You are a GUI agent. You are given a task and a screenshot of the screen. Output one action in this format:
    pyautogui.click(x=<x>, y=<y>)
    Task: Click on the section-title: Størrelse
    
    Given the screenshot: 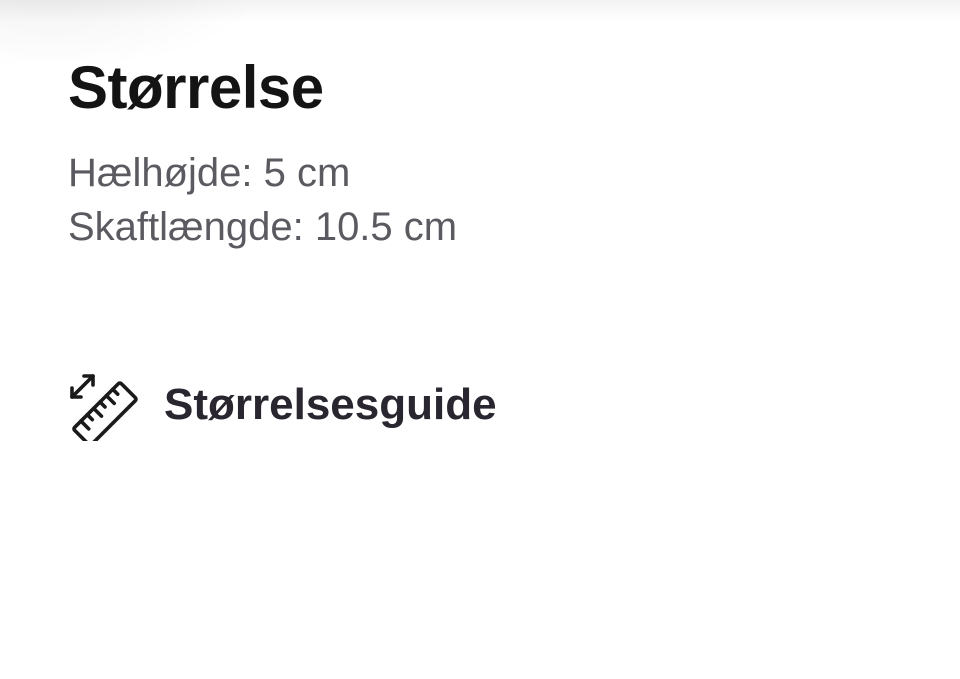 What is the action you would take?
    pyautogui.click(x=196, y=87)
    